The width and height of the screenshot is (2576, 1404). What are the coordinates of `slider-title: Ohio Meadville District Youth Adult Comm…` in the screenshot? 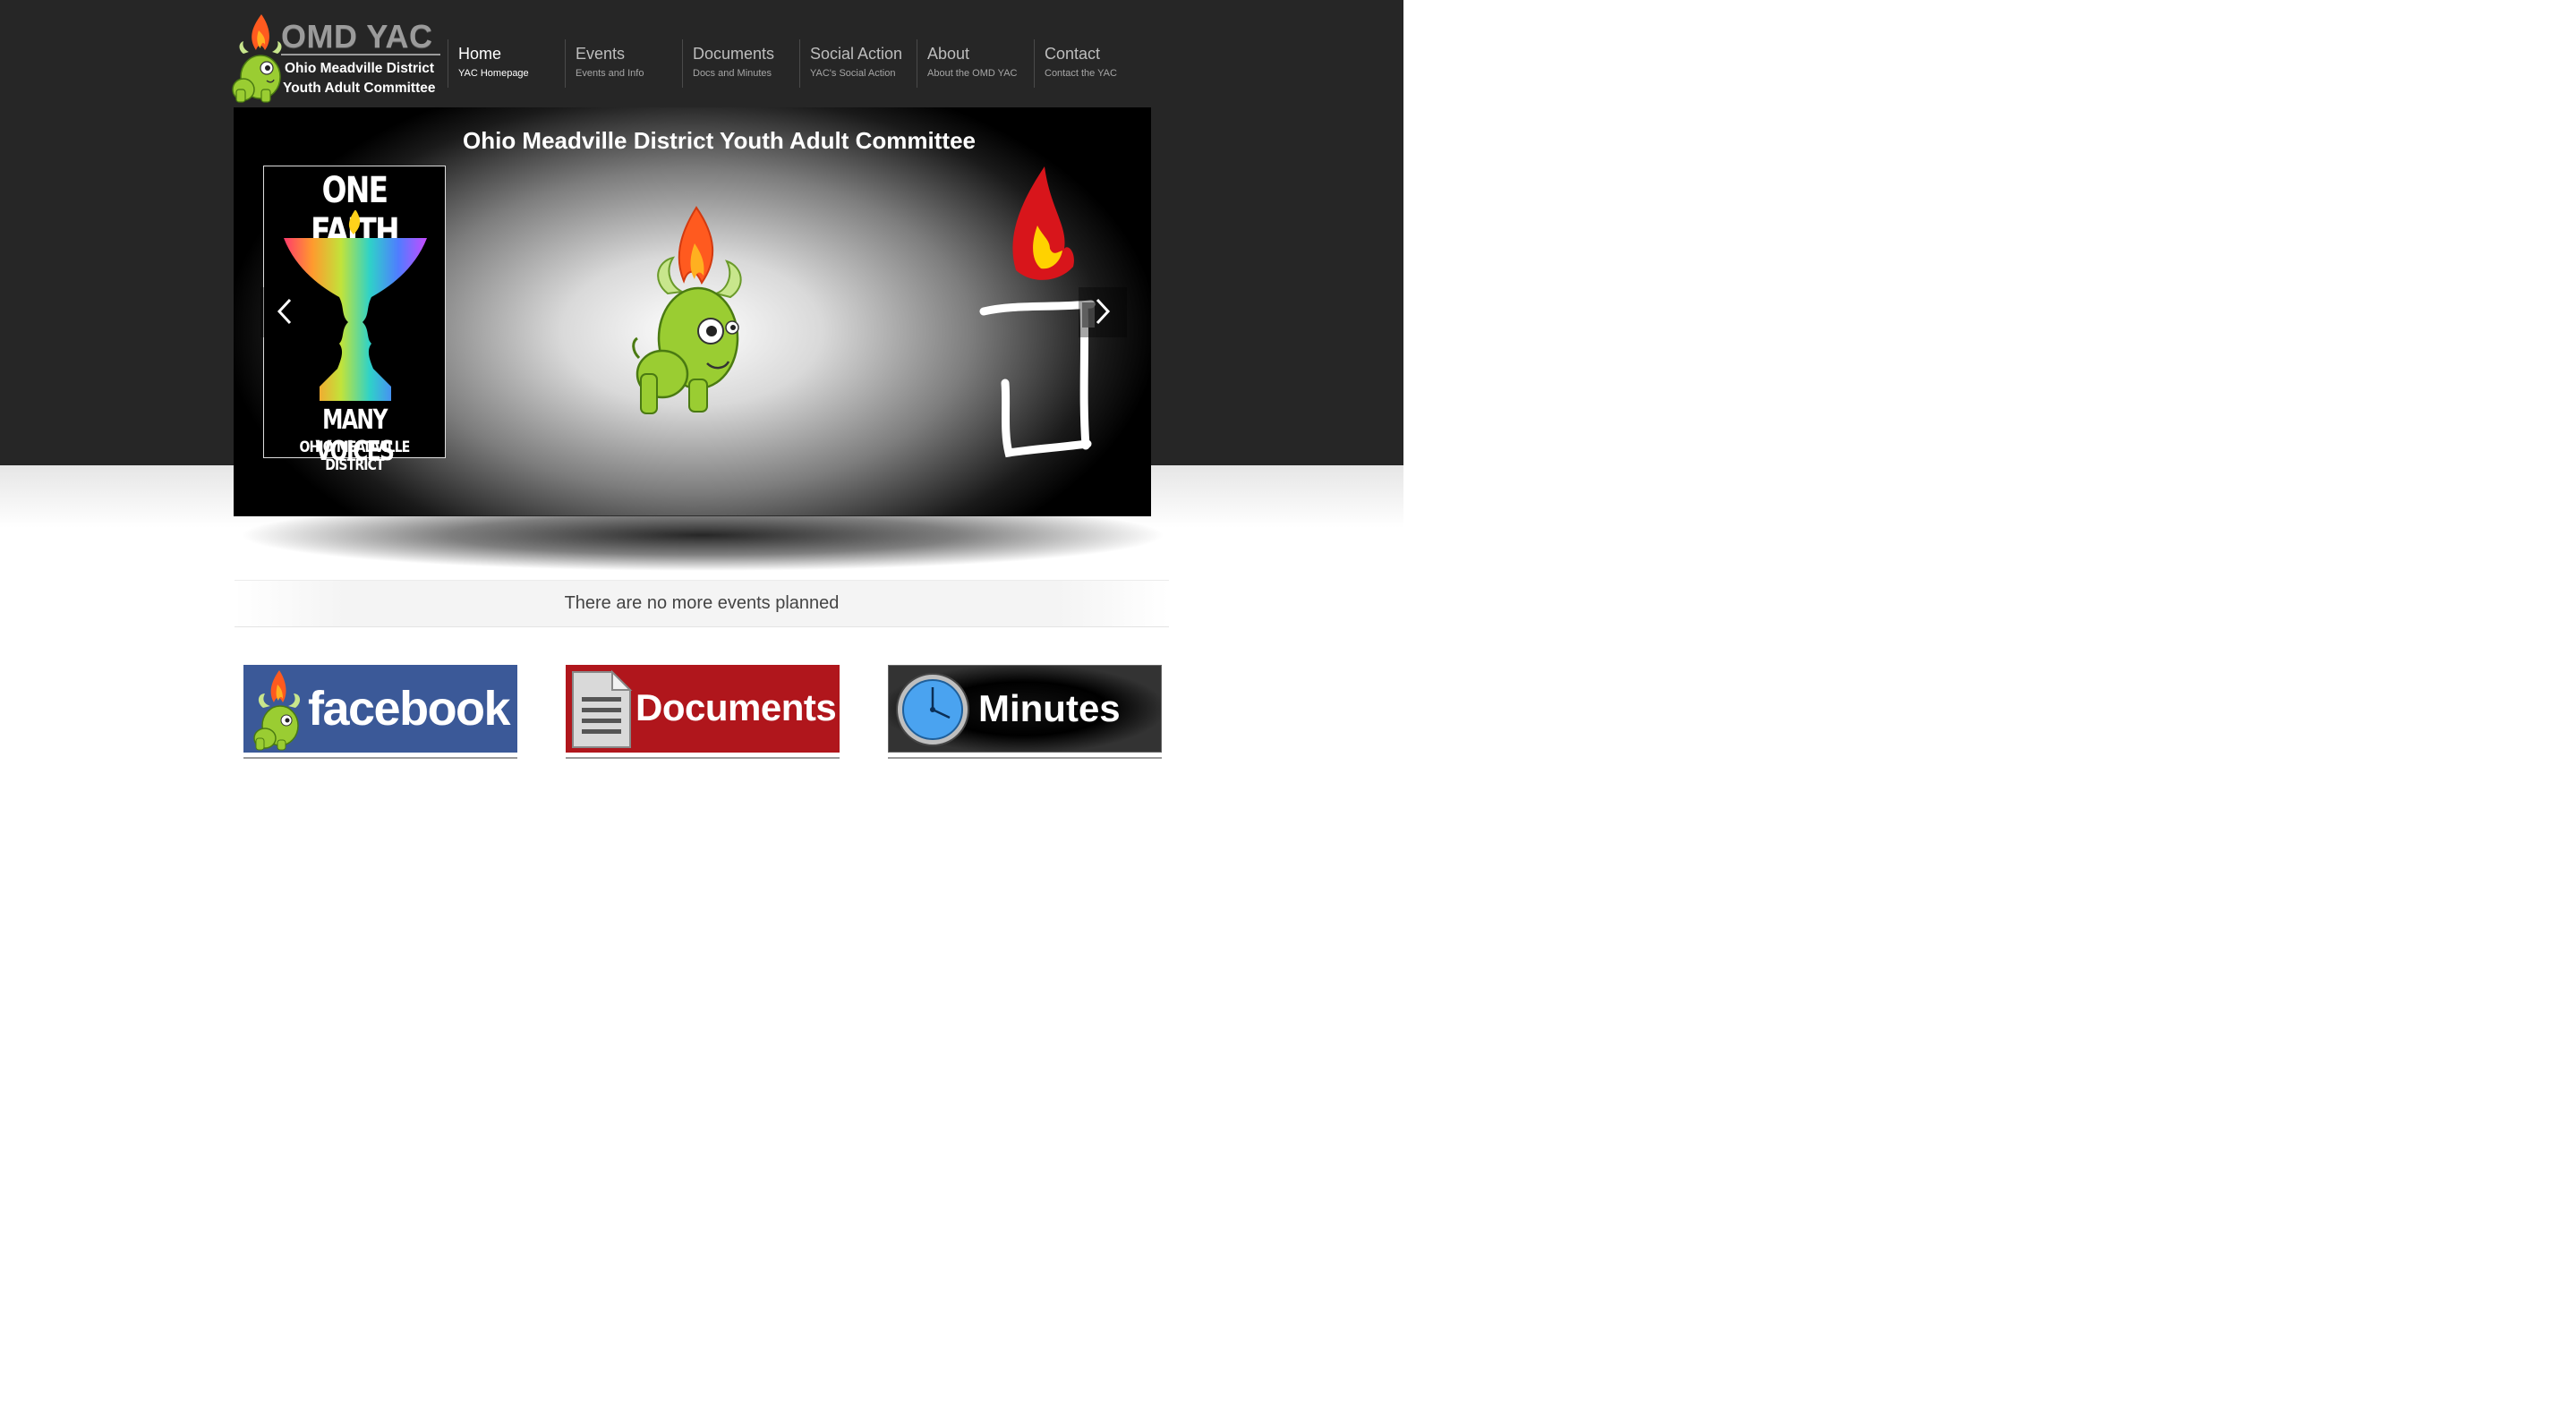 It's located at (719, 140).